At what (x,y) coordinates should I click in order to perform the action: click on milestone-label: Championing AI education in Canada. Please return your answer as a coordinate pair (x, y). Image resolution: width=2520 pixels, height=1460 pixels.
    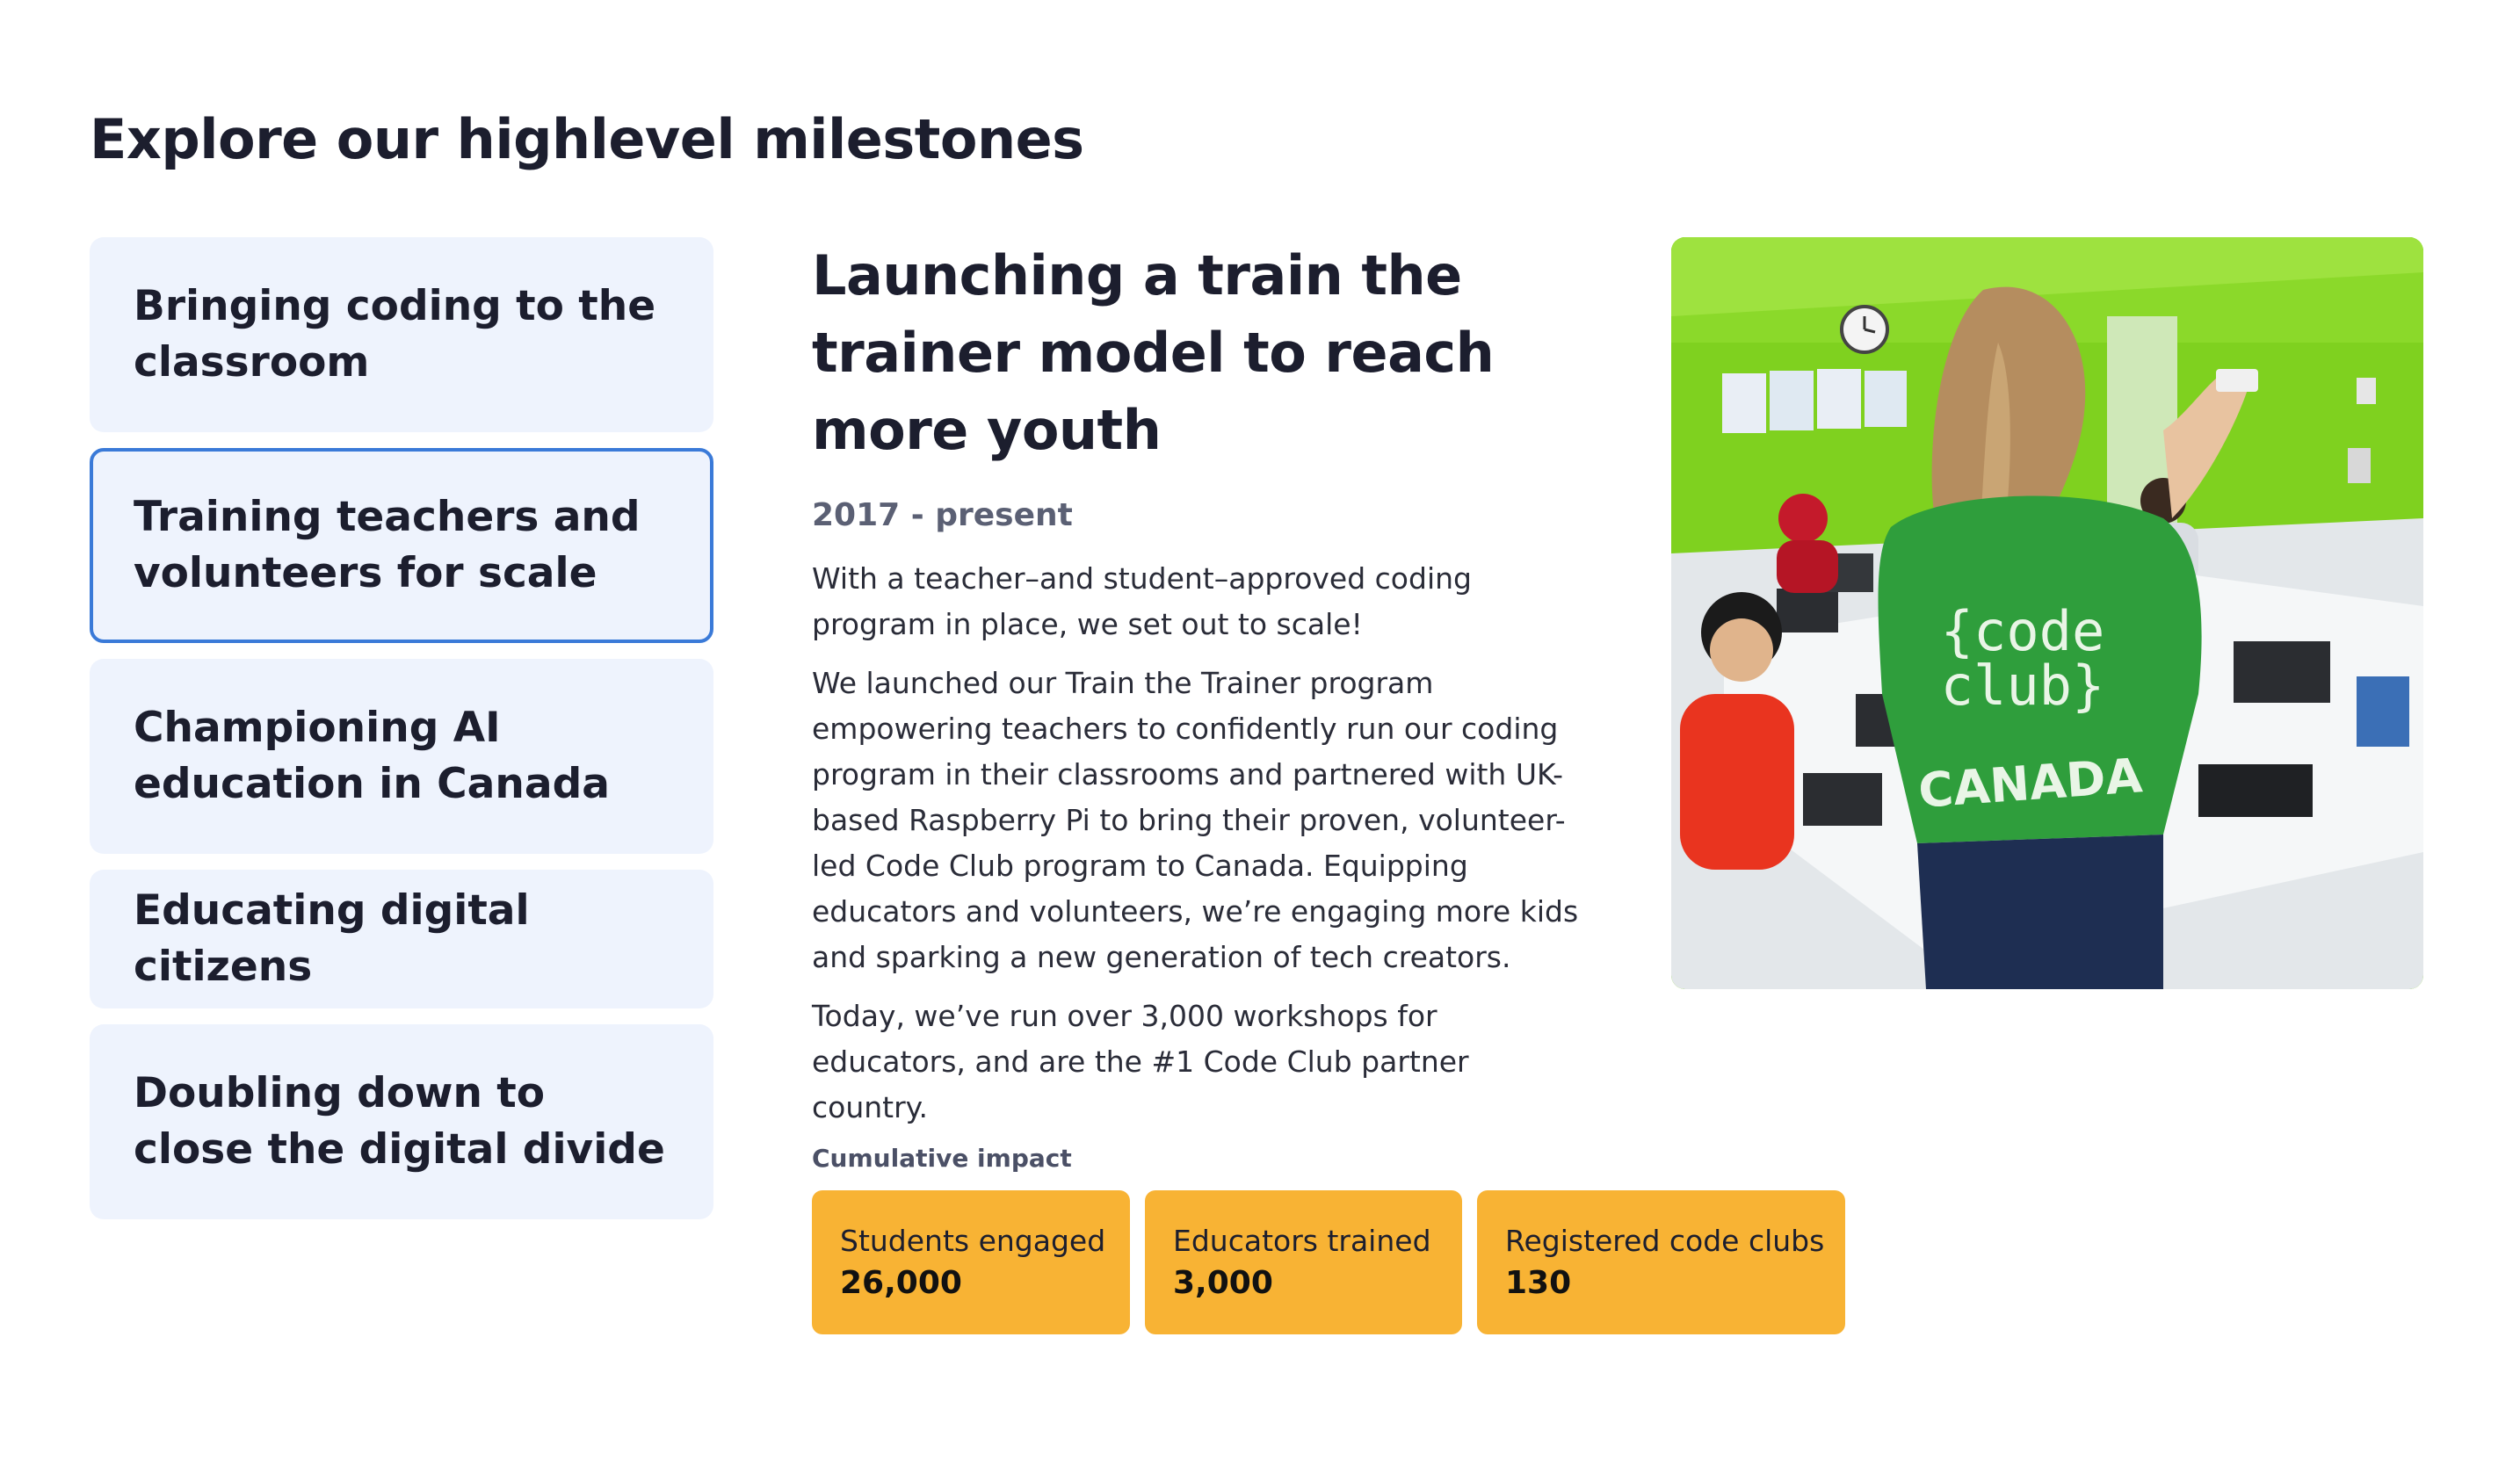
    Looking at the image, I should click on (372, 756).